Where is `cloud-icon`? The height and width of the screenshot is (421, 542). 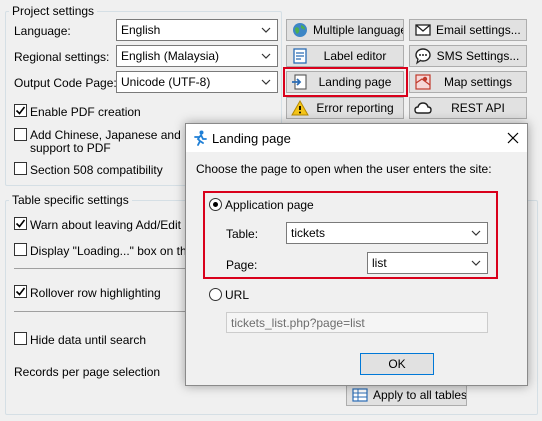
cloud-icon is located at coordinates (423, 108).